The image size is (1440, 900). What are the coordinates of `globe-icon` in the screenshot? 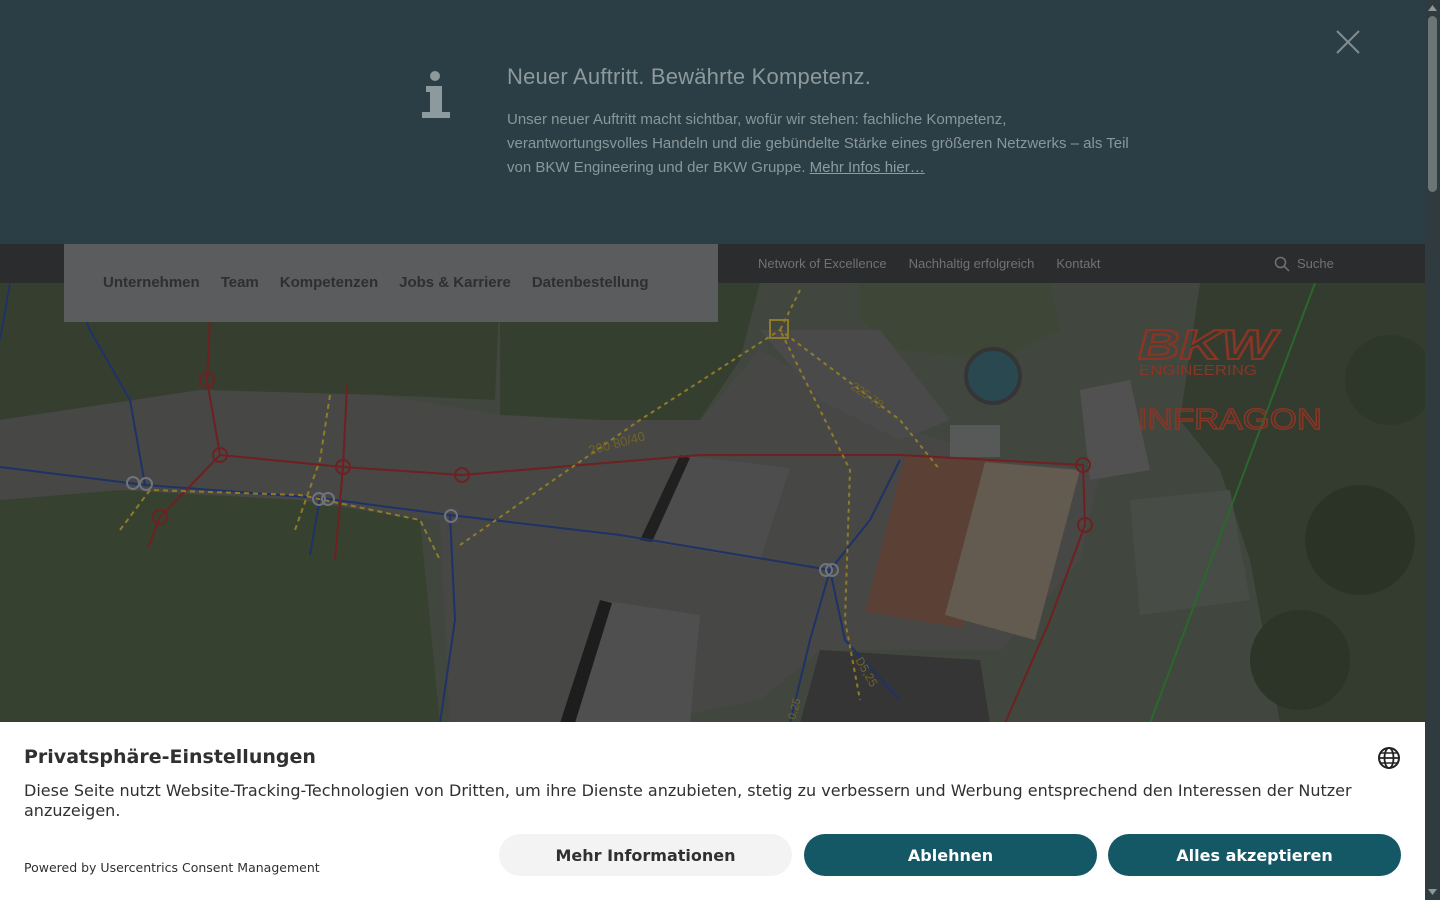 It's located at (1389, 758).